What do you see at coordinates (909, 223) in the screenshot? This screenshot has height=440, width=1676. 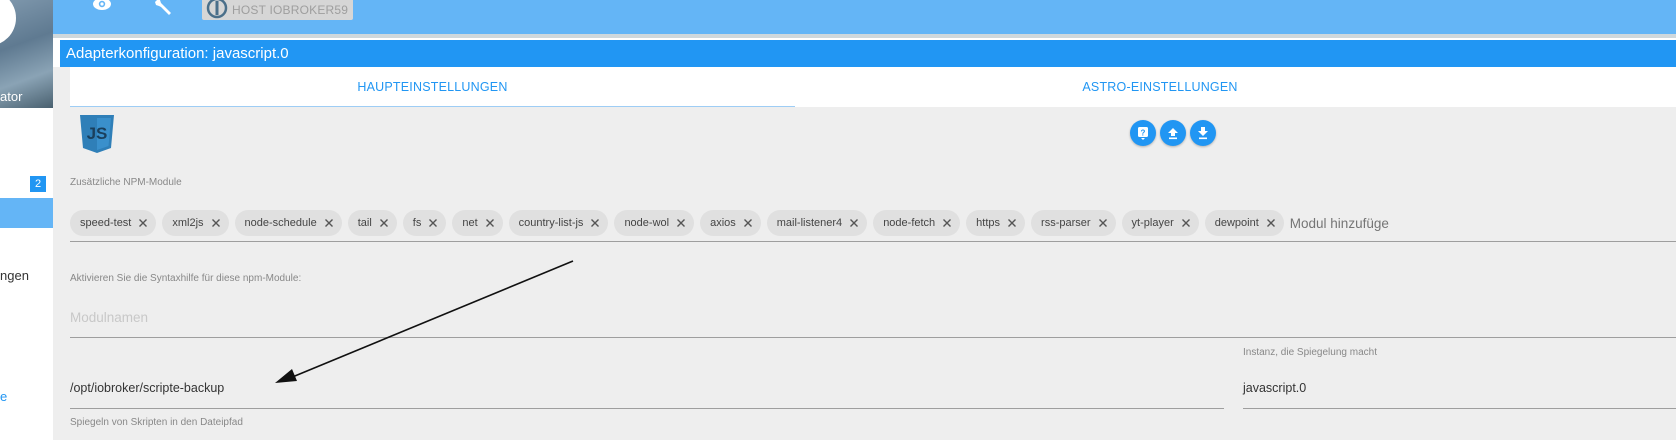 I see `module-chip-label: node-fetch` at bounding box center [909, 223].